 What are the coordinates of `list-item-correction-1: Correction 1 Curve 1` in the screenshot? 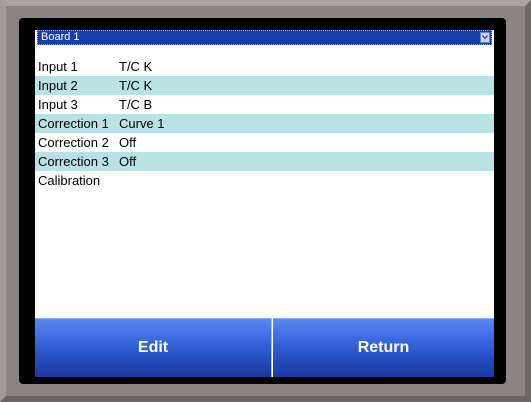 It's located at (264, 123).